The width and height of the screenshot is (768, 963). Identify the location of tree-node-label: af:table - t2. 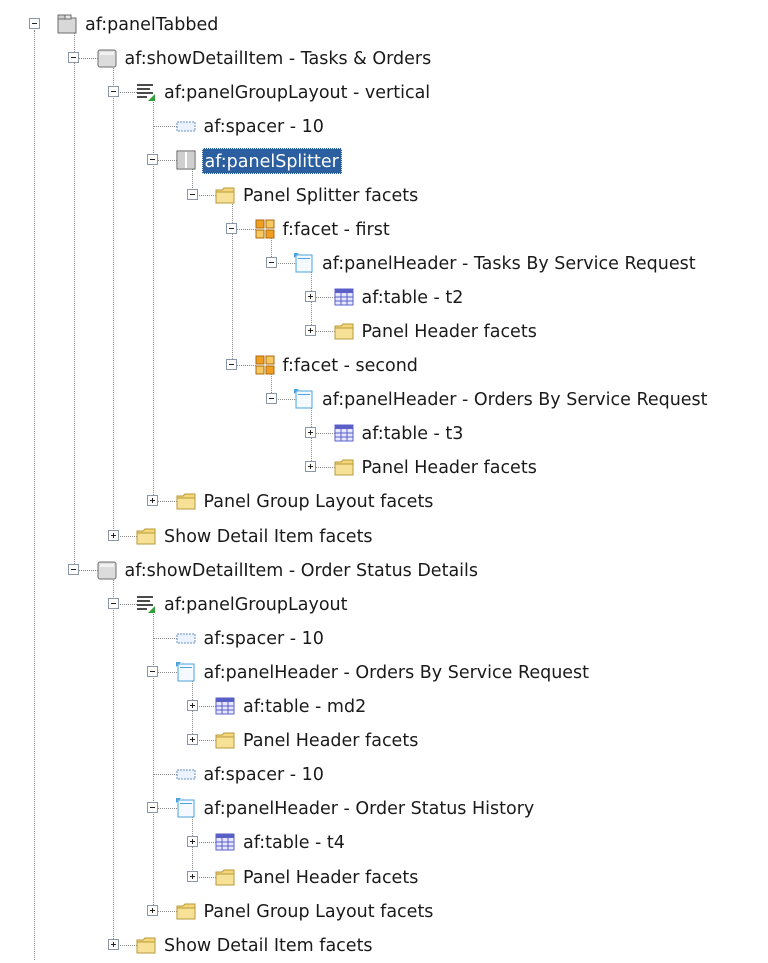
(413, 298).